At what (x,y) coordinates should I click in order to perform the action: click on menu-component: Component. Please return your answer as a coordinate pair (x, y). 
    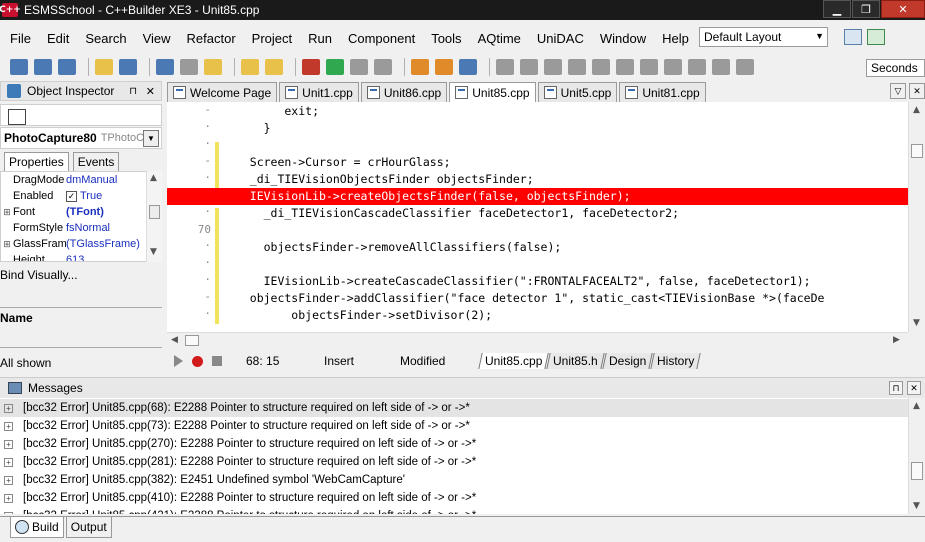
    Looking at the image, I should click on (381, 38).